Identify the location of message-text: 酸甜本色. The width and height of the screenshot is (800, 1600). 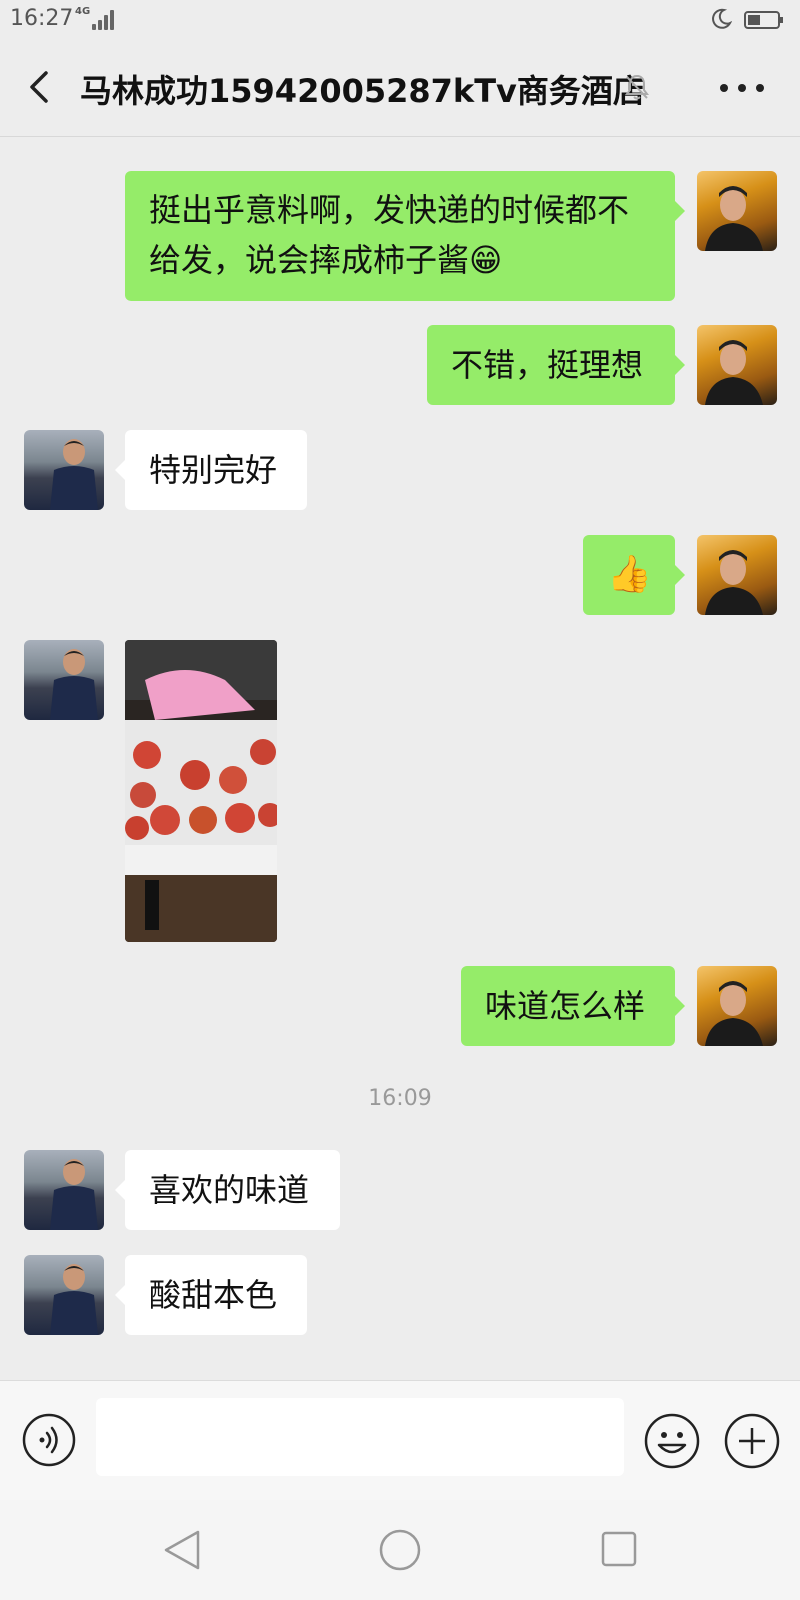
(213, 1295).